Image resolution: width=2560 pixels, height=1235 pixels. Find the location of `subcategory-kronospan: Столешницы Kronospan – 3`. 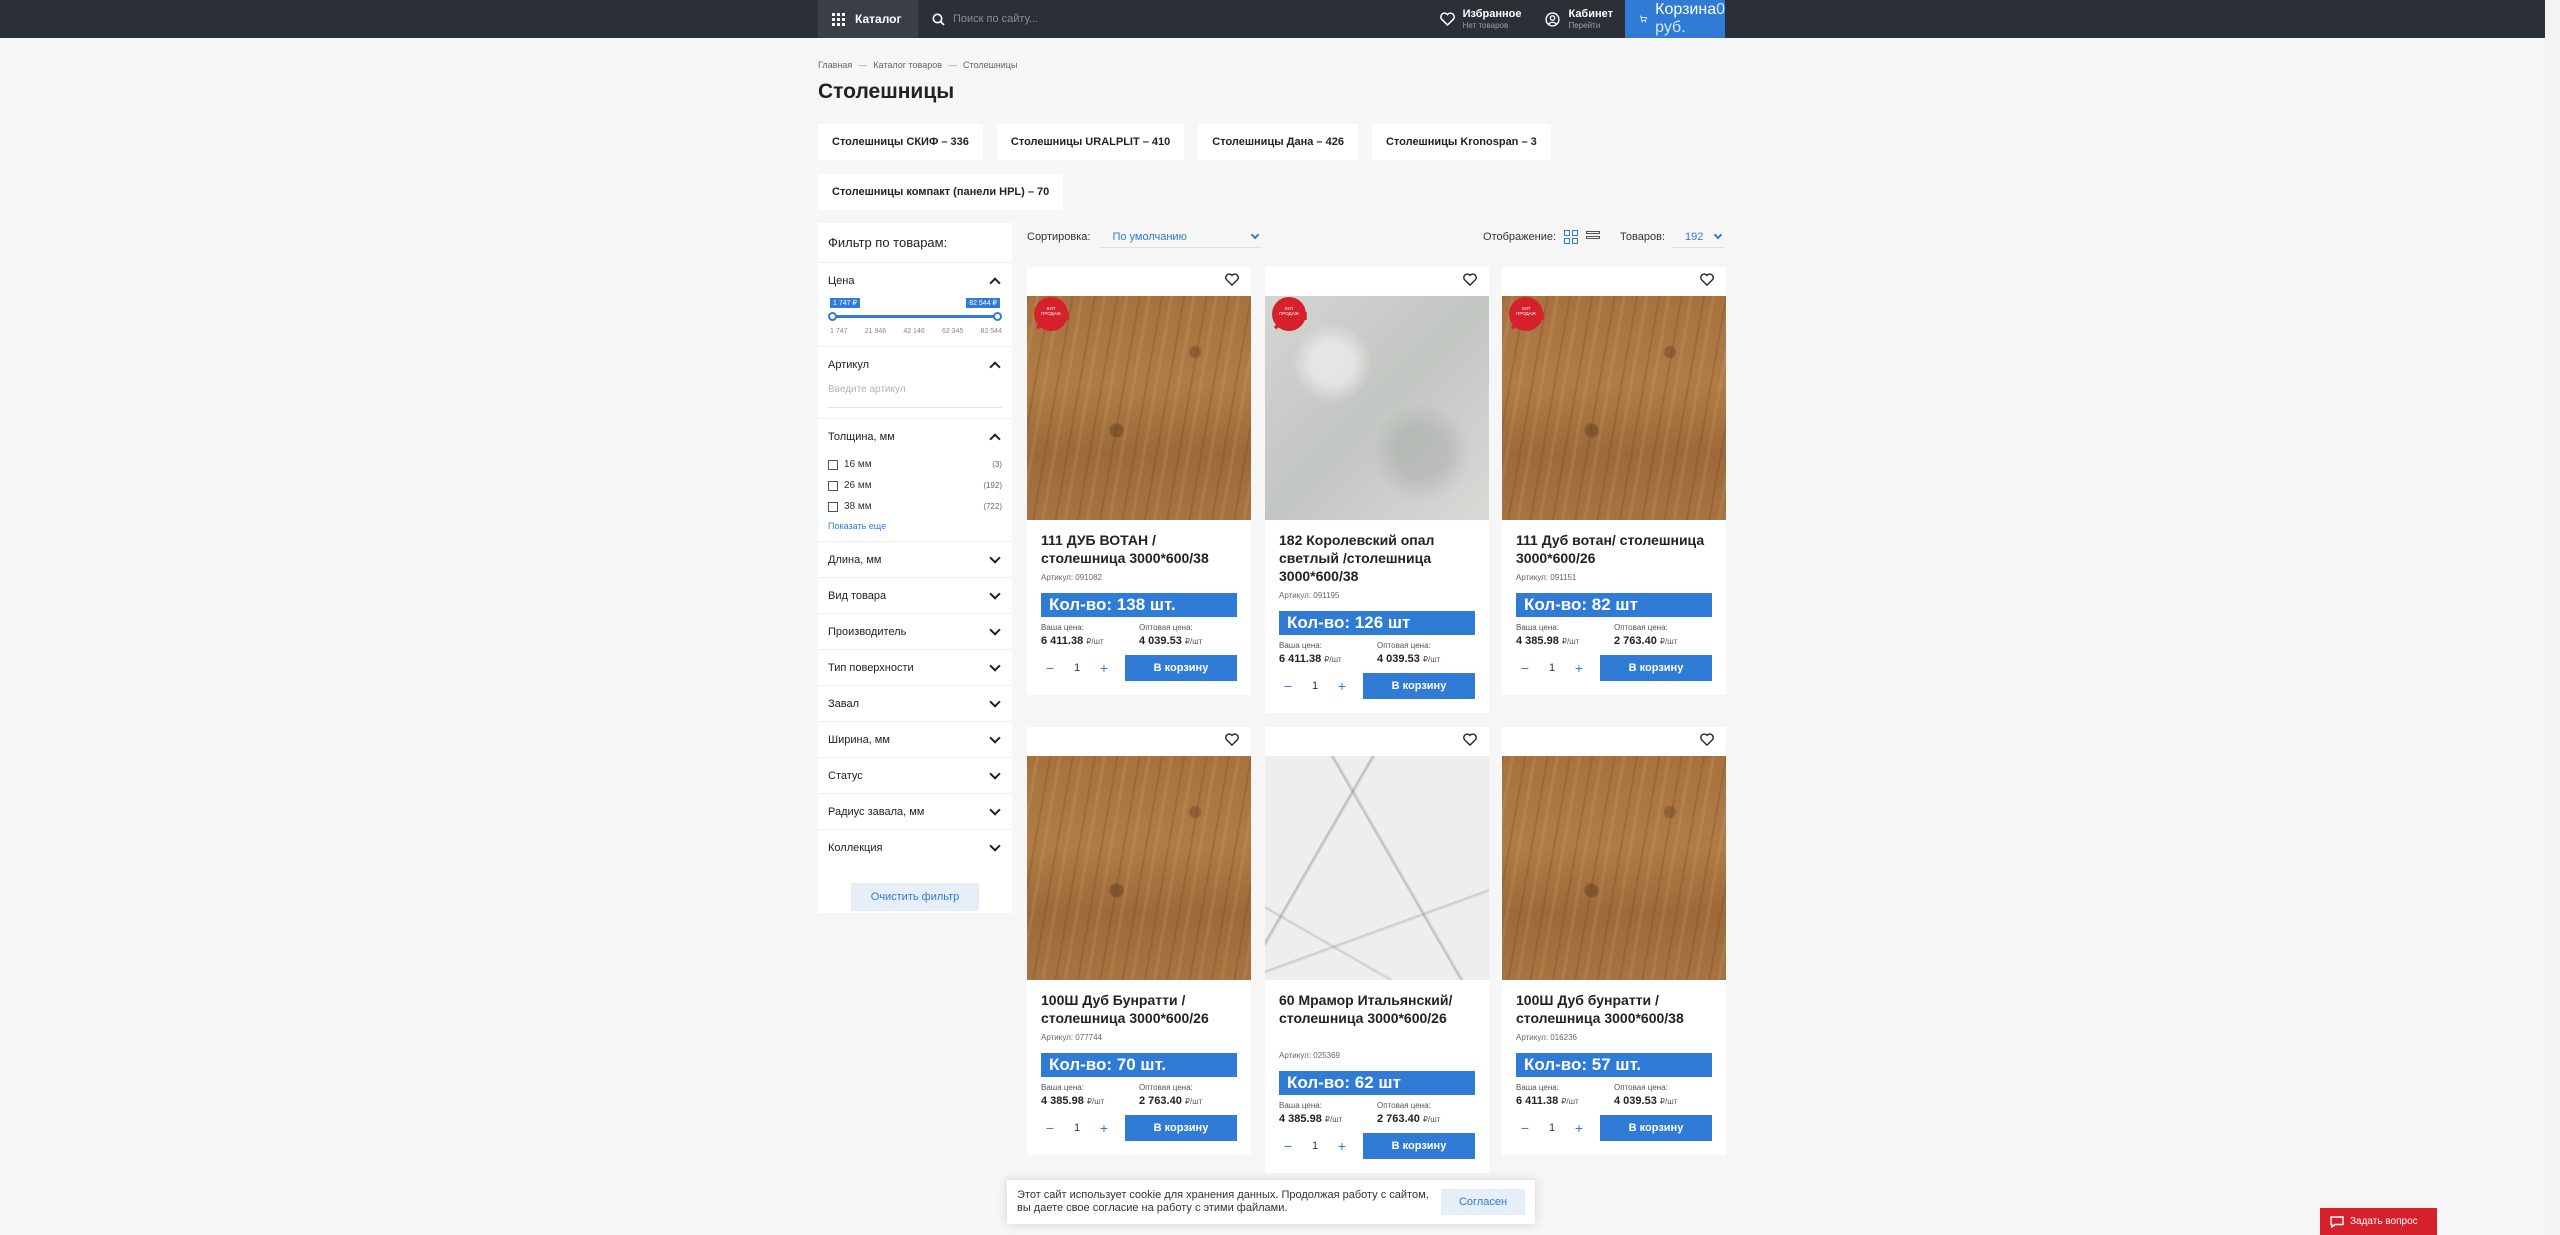

subcategory-kronospan: Столешницы Kronospan – 3 is located at coordinates (1461, 142).